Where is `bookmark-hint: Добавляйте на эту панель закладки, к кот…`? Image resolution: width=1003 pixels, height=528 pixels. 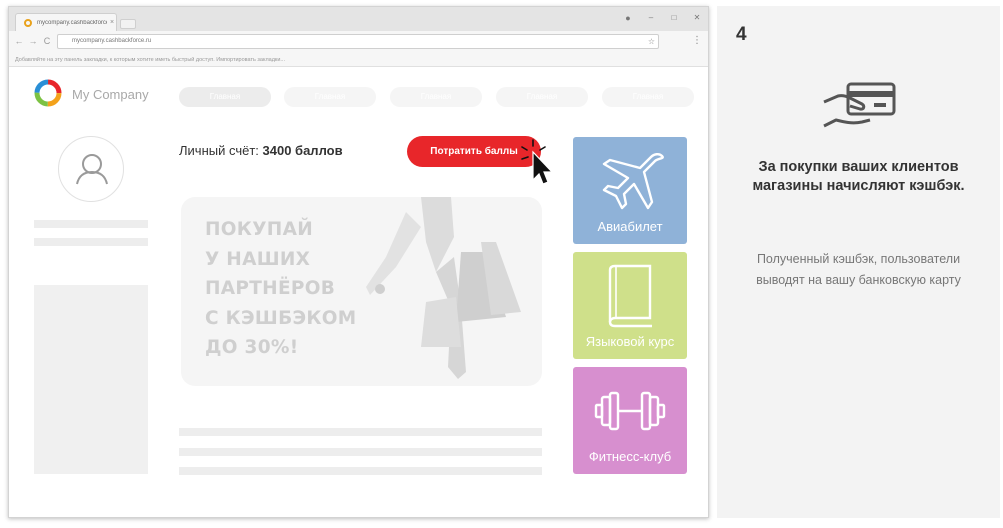 bookmark-hint: Добавляйте на эту панель закладки, к кот… is located at coordinates (150, 60).